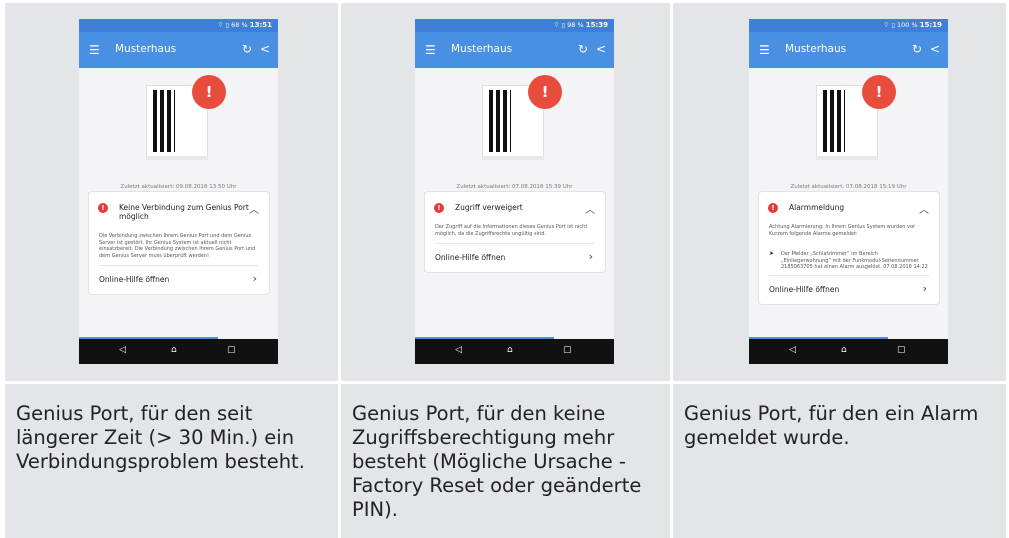 Image resolution: width=1009 pixels, height=538 pixels. I want to click on status-time: 15:19, so click(930, 25).